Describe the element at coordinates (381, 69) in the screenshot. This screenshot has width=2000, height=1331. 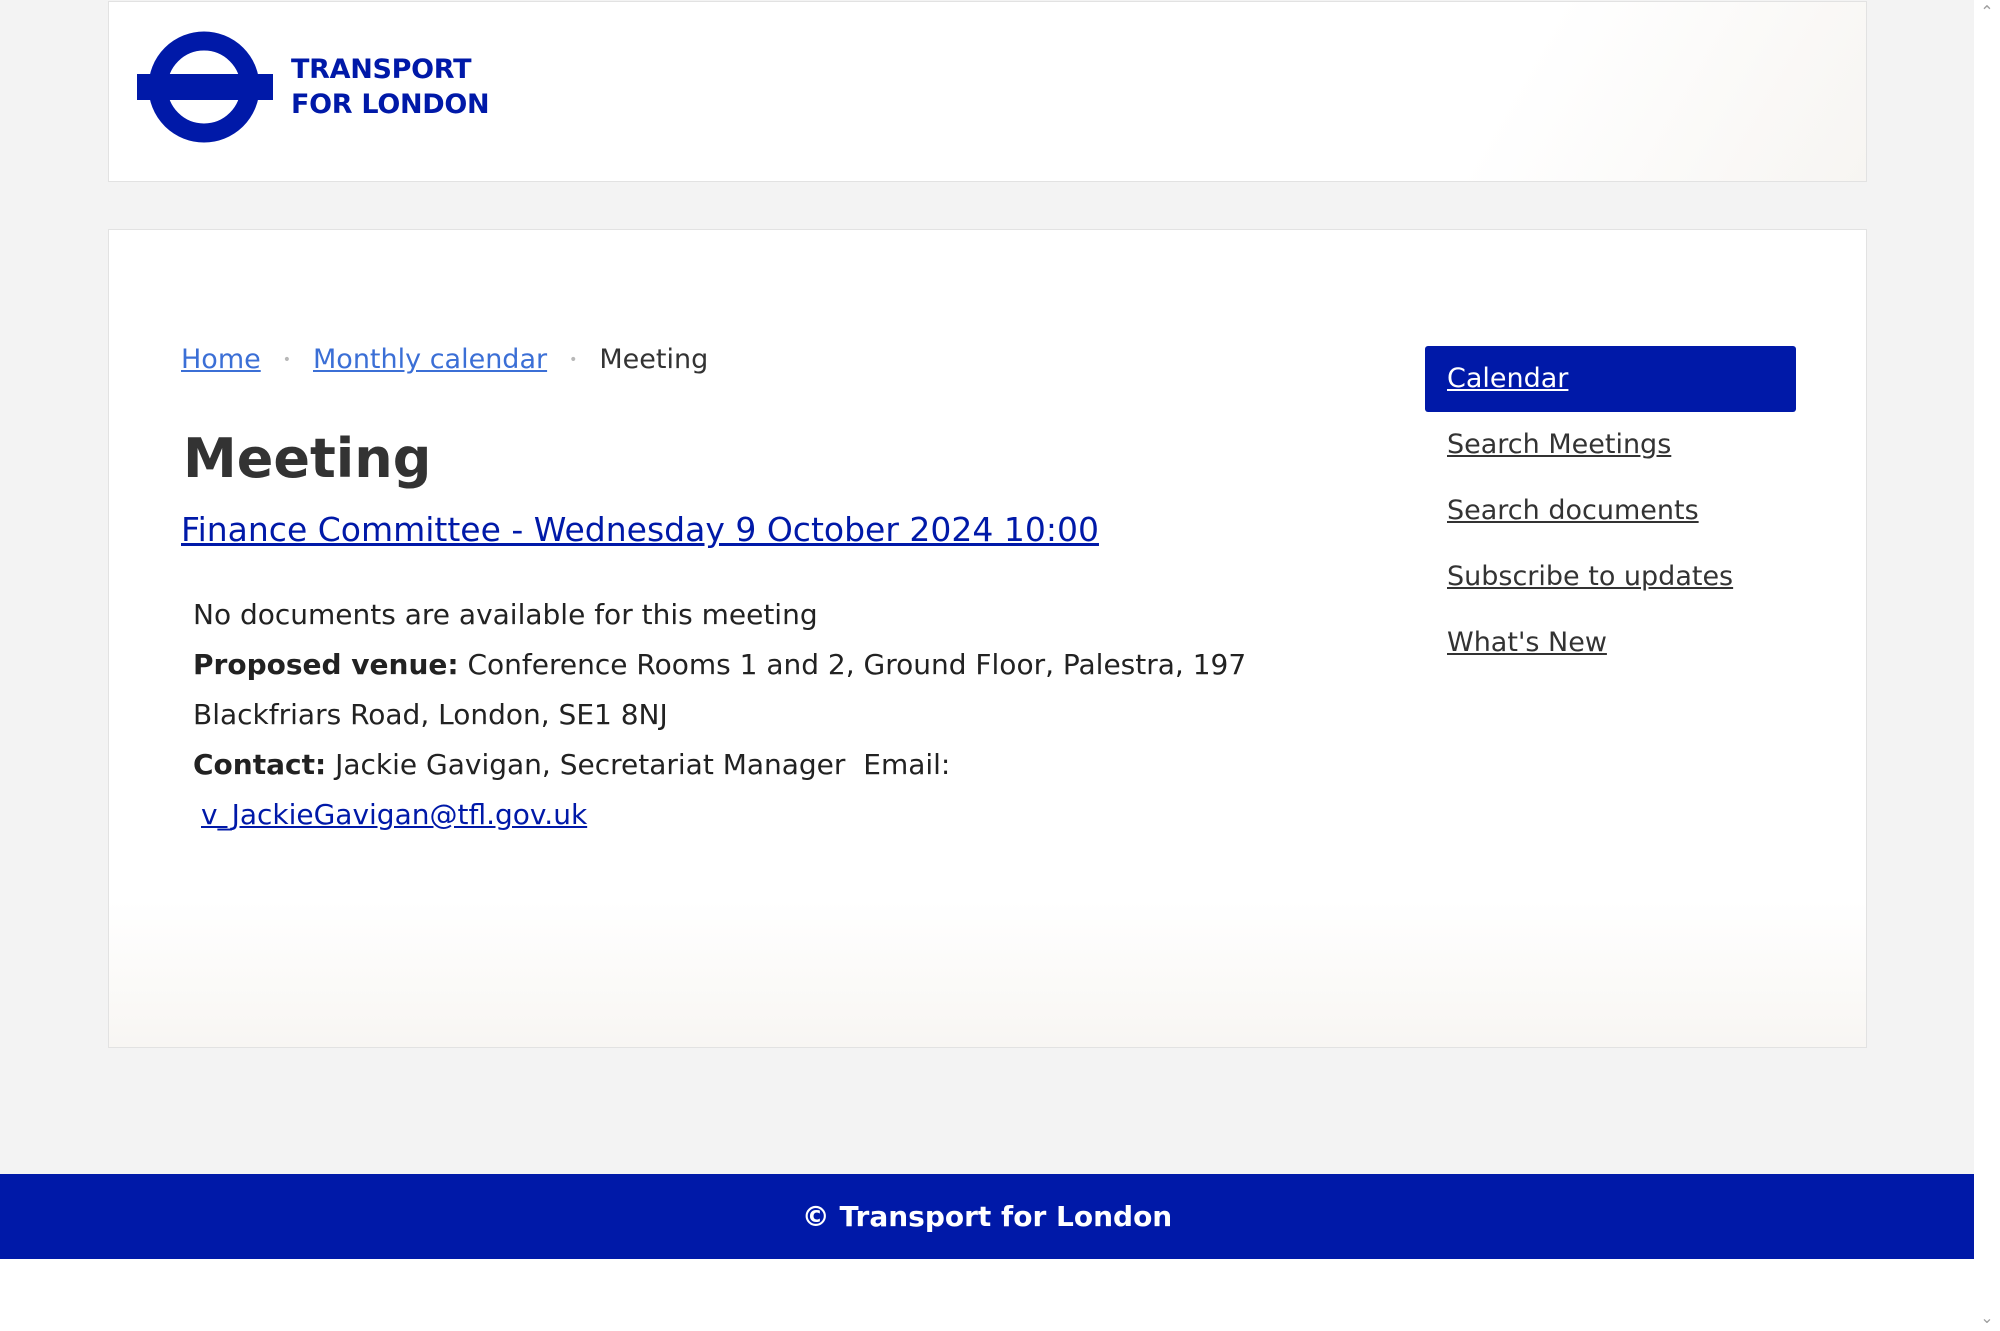
I see `logo-line-1: TRANSPORT` at that location.